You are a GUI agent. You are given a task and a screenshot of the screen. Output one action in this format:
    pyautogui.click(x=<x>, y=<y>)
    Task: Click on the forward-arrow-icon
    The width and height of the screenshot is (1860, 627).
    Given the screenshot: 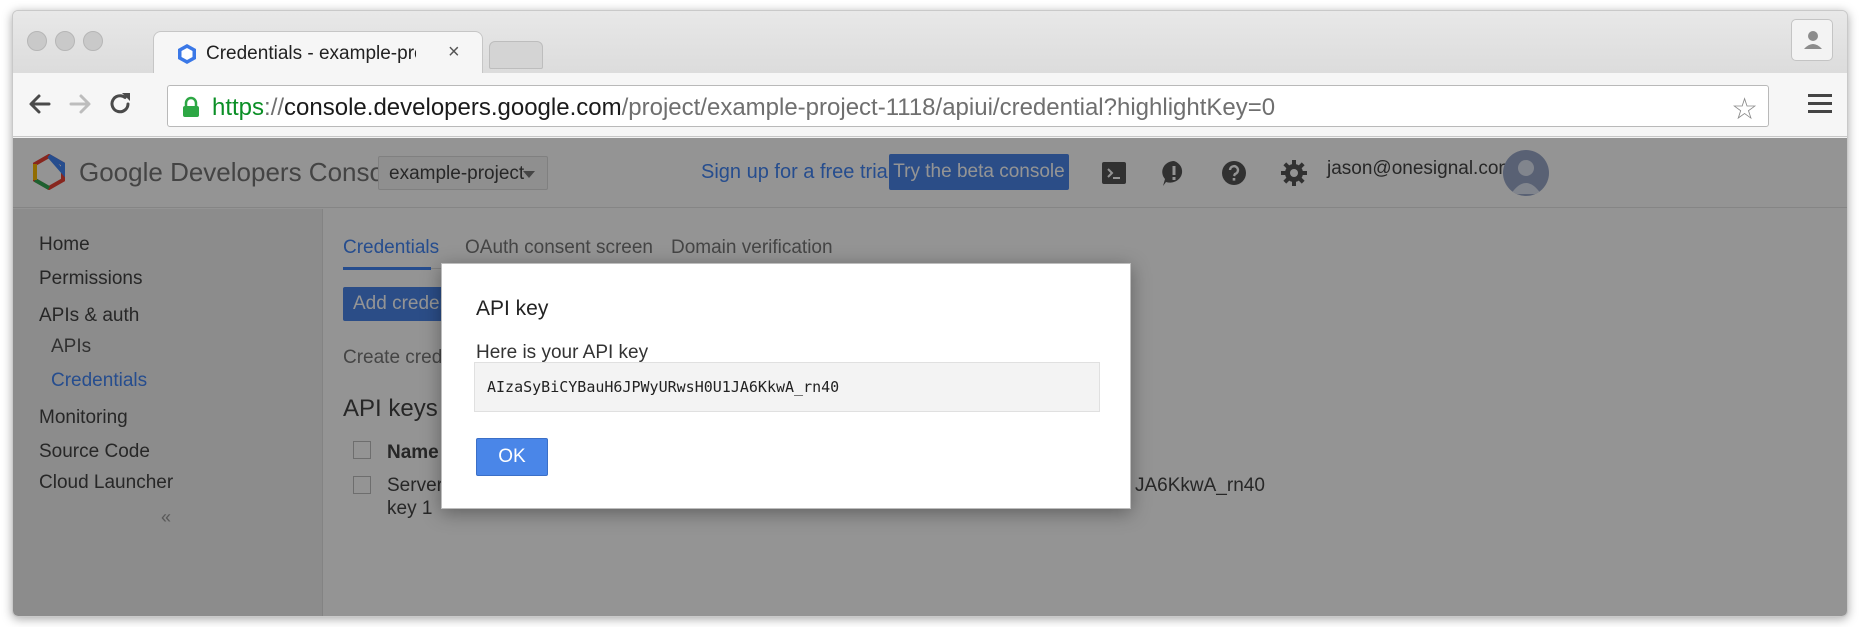 What is the action you would take?
    pyautogui.click(x=80, y=104)
    